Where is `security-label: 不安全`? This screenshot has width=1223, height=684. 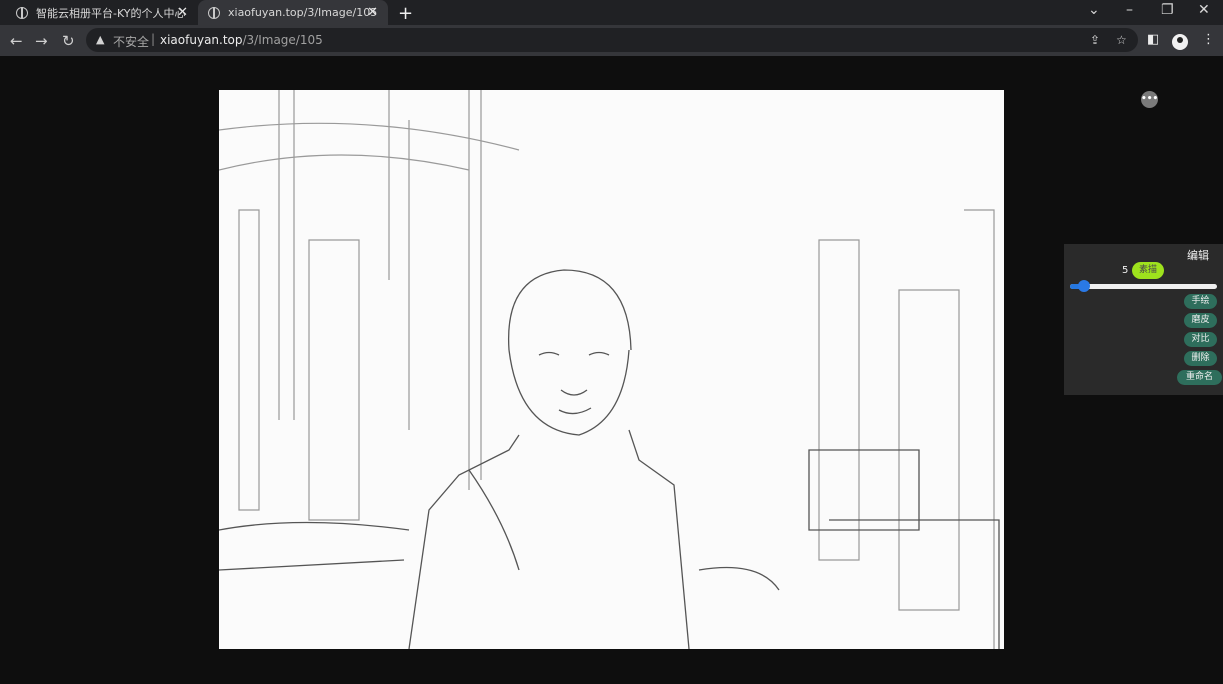 security-label: 不安全 is located at coordinates (131, 41).